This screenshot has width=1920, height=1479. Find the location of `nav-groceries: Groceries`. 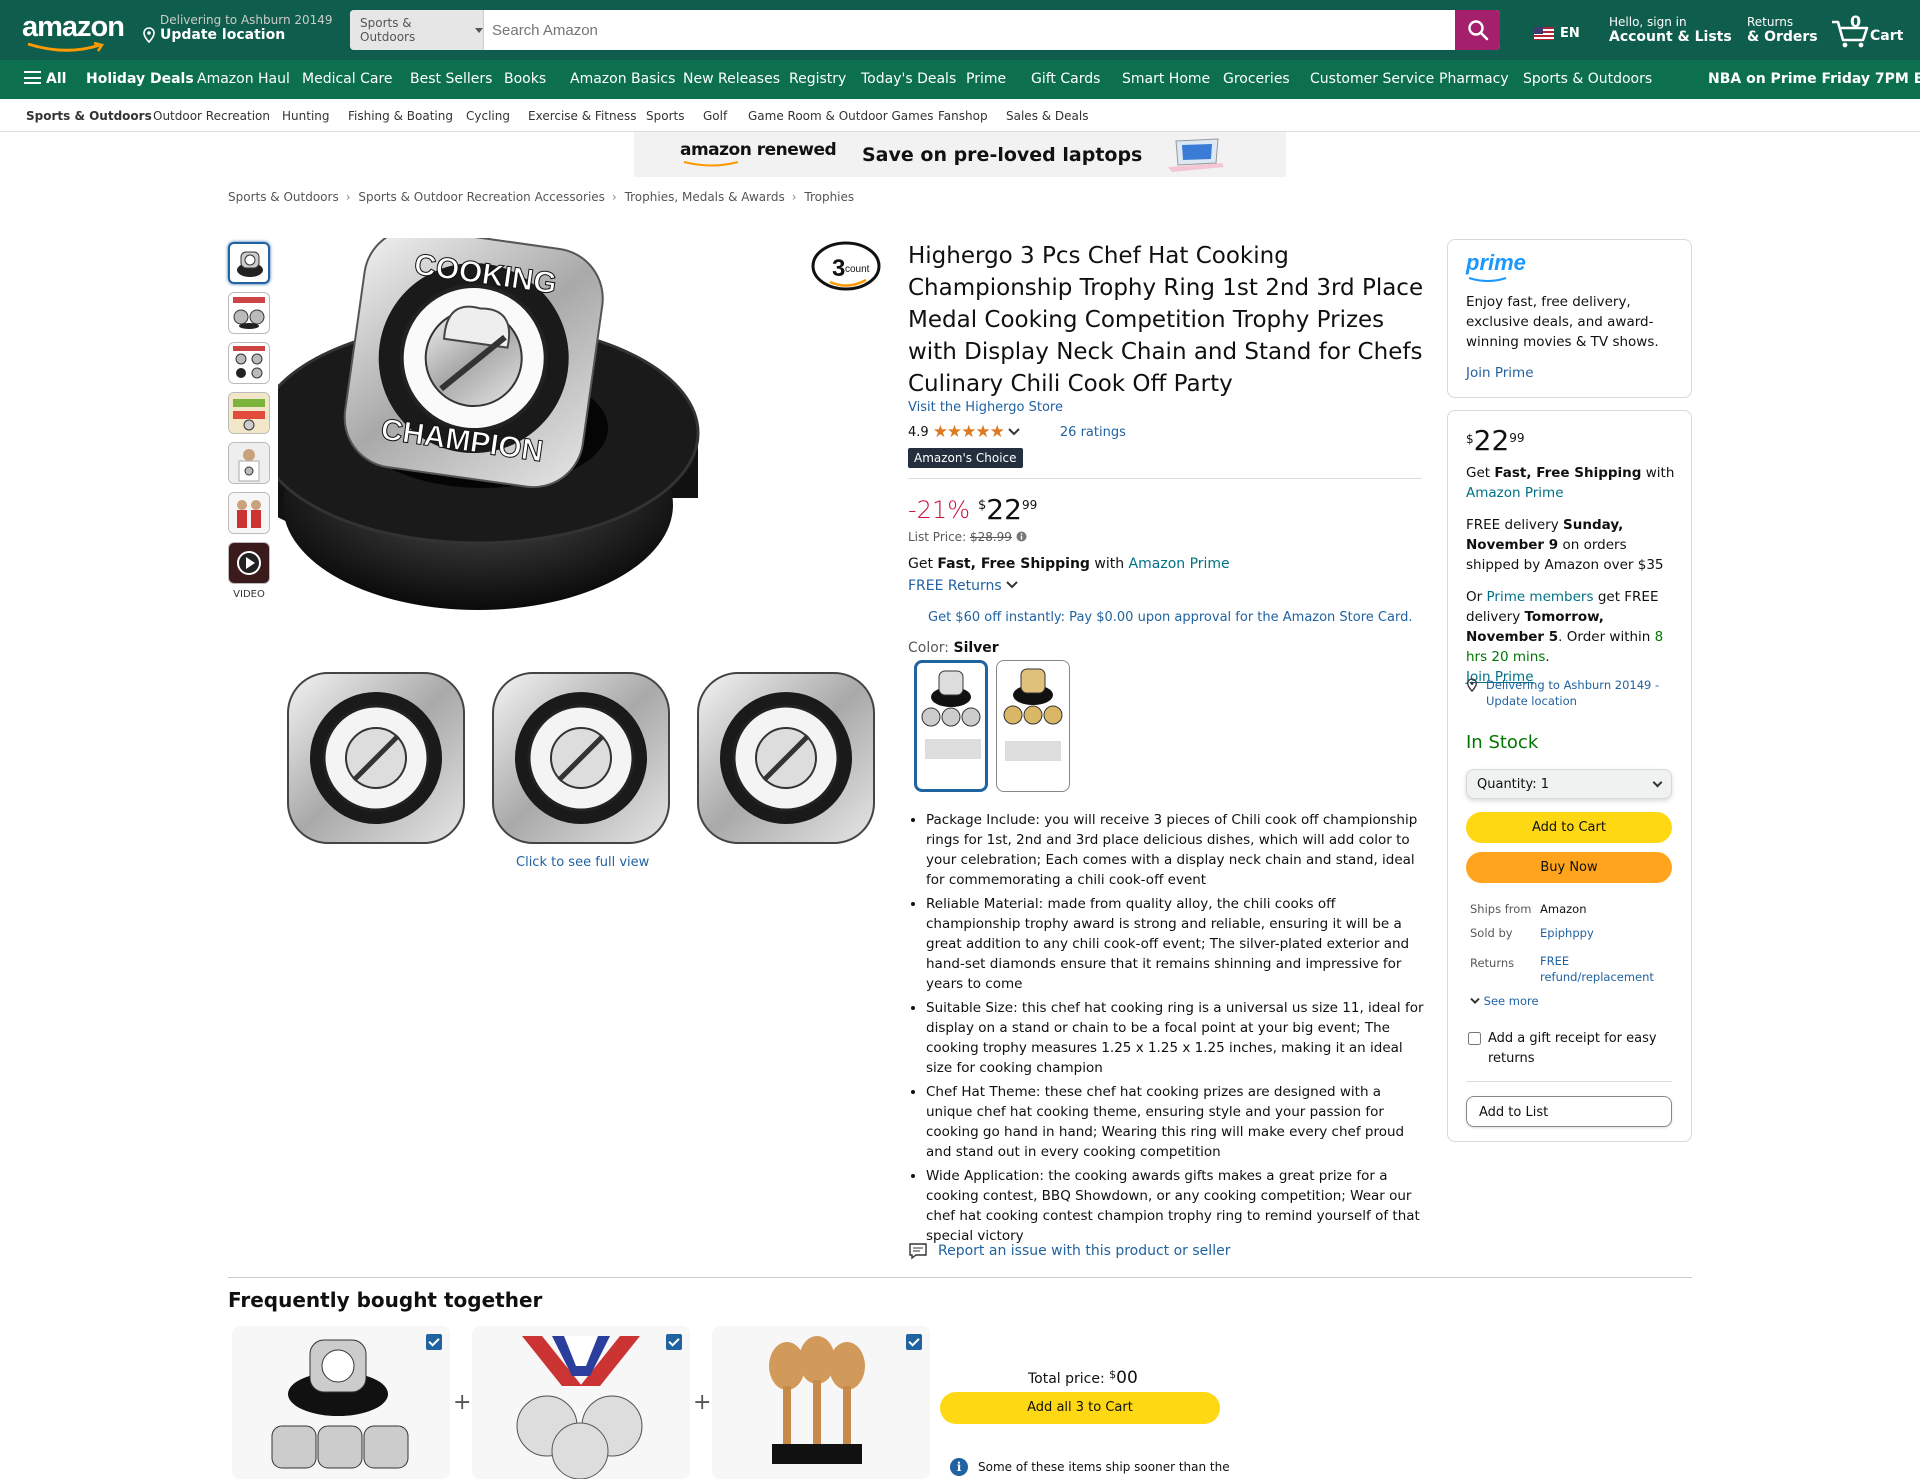

nav-groceries: Groceries is located at coordinates (1256, 79).